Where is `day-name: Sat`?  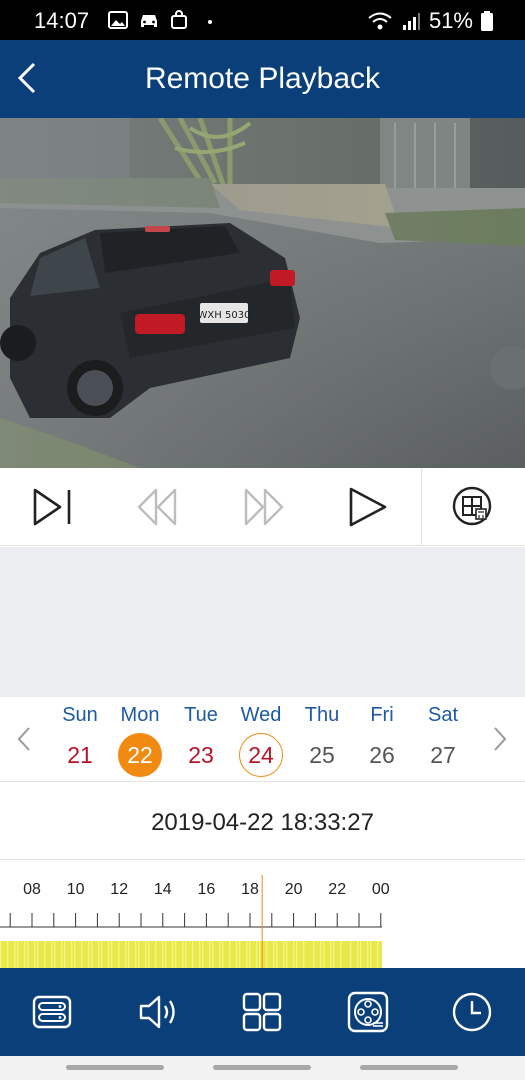
day-name: Sat is located at coordinates (443, 715).